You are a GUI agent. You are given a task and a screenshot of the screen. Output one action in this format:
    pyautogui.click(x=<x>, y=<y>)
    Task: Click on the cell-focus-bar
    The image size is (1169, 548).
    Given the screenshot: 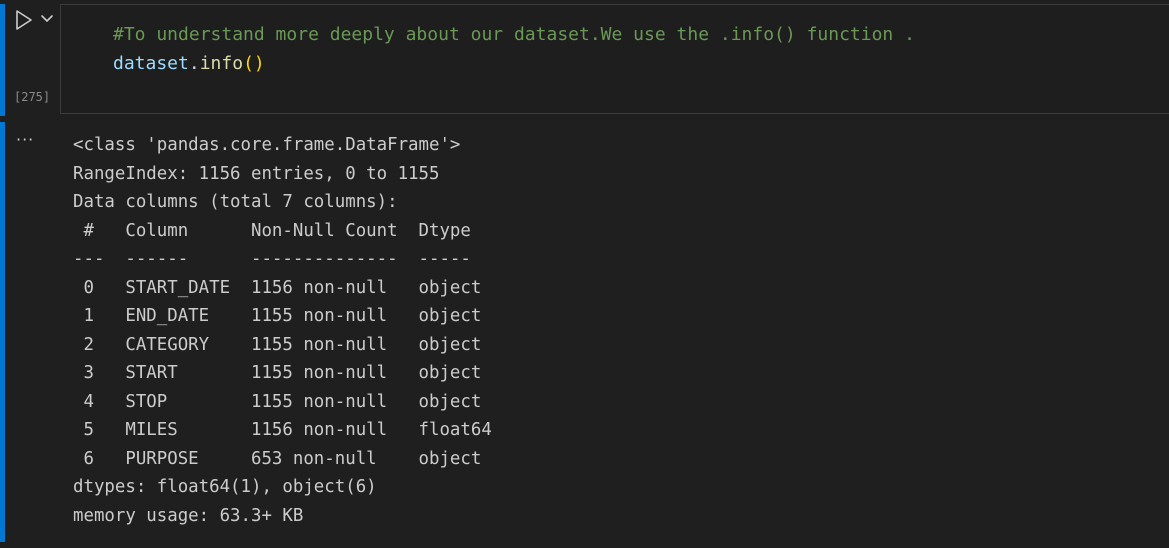 What is the action you would take?
    pyautogui.click(x=2, y=60)
    